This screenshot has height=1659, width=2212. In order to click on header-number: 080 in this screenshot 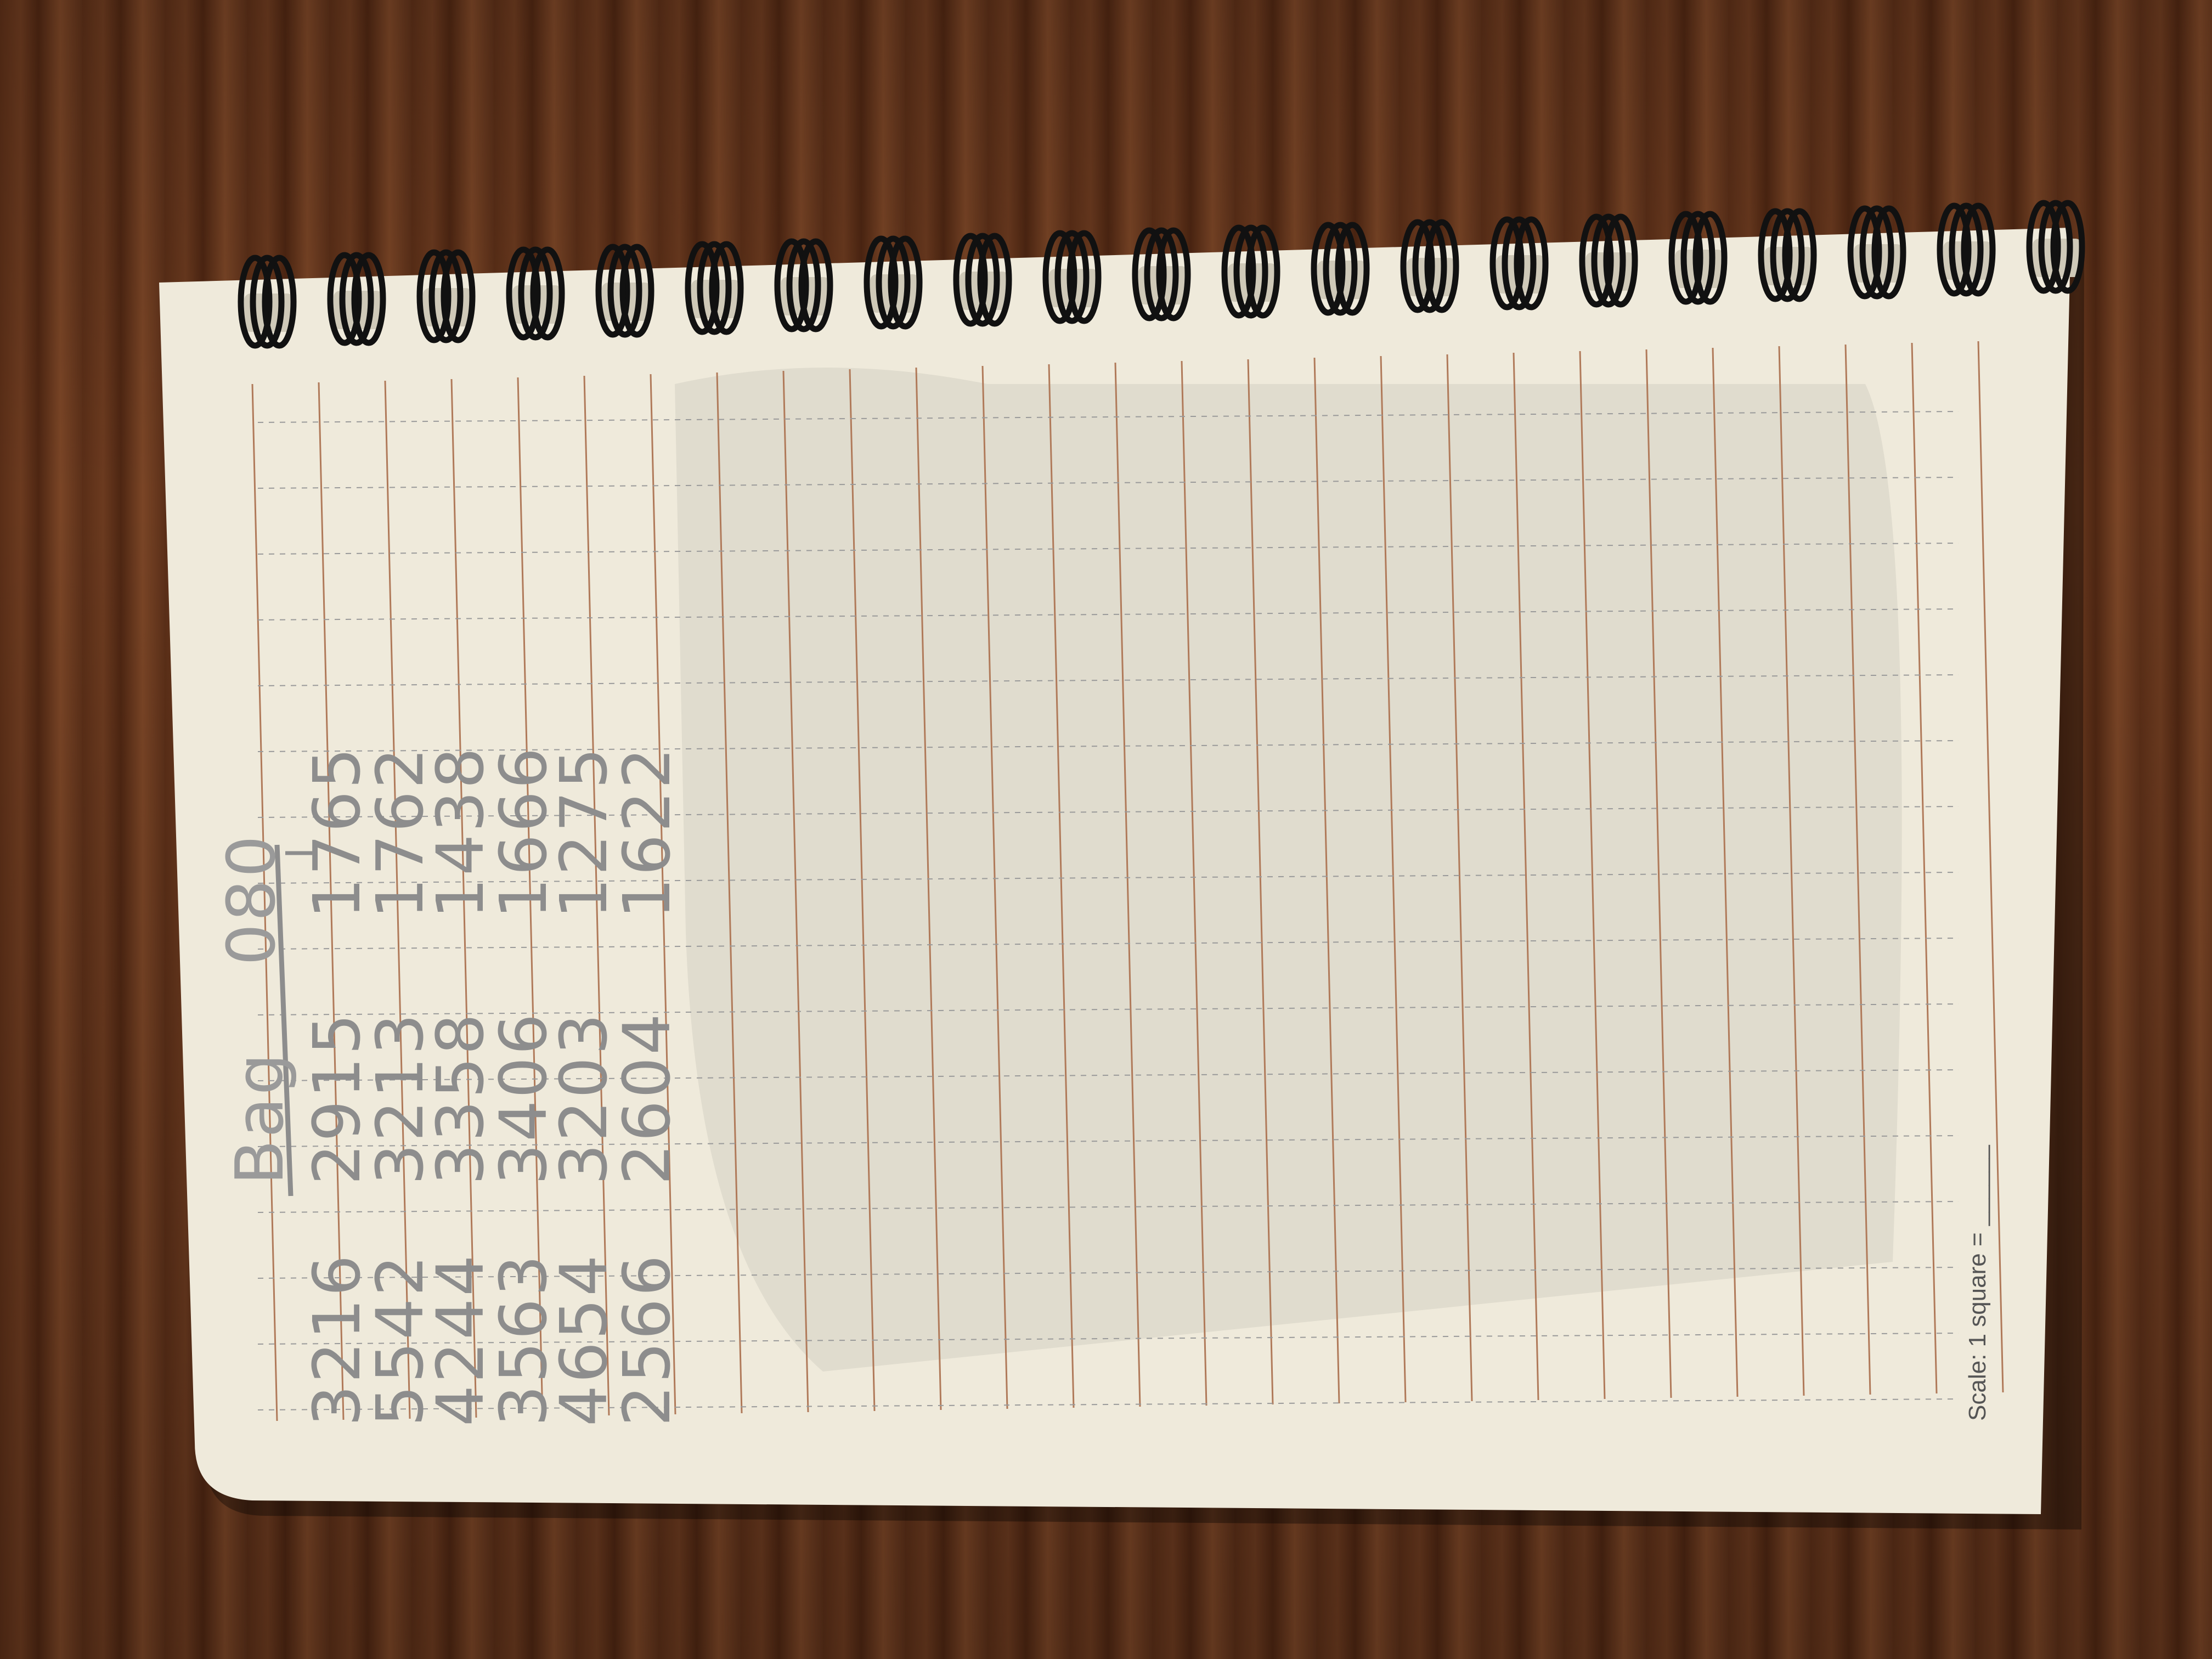, I will do `click(252, 900)`.